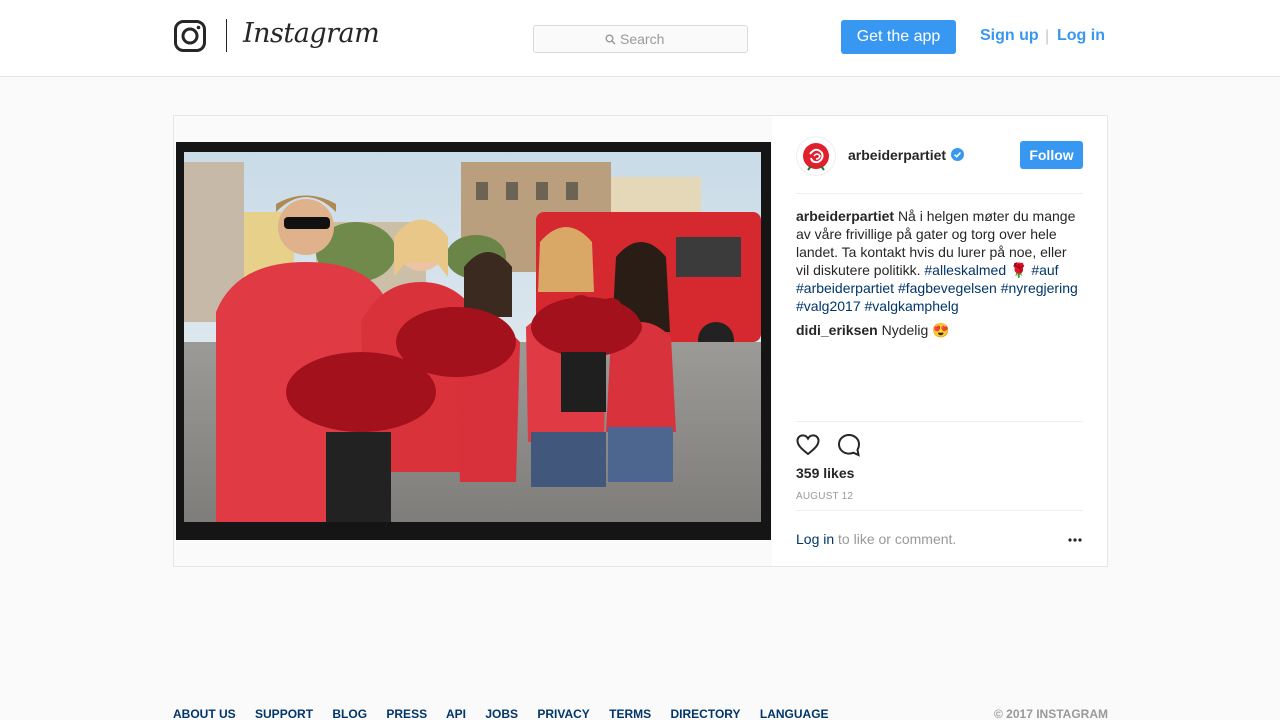  What do you see at coordinates (845, 216) in the screenshot?
I see `caption-username: arbeiderpartiet` at bounding box center [845, 216].